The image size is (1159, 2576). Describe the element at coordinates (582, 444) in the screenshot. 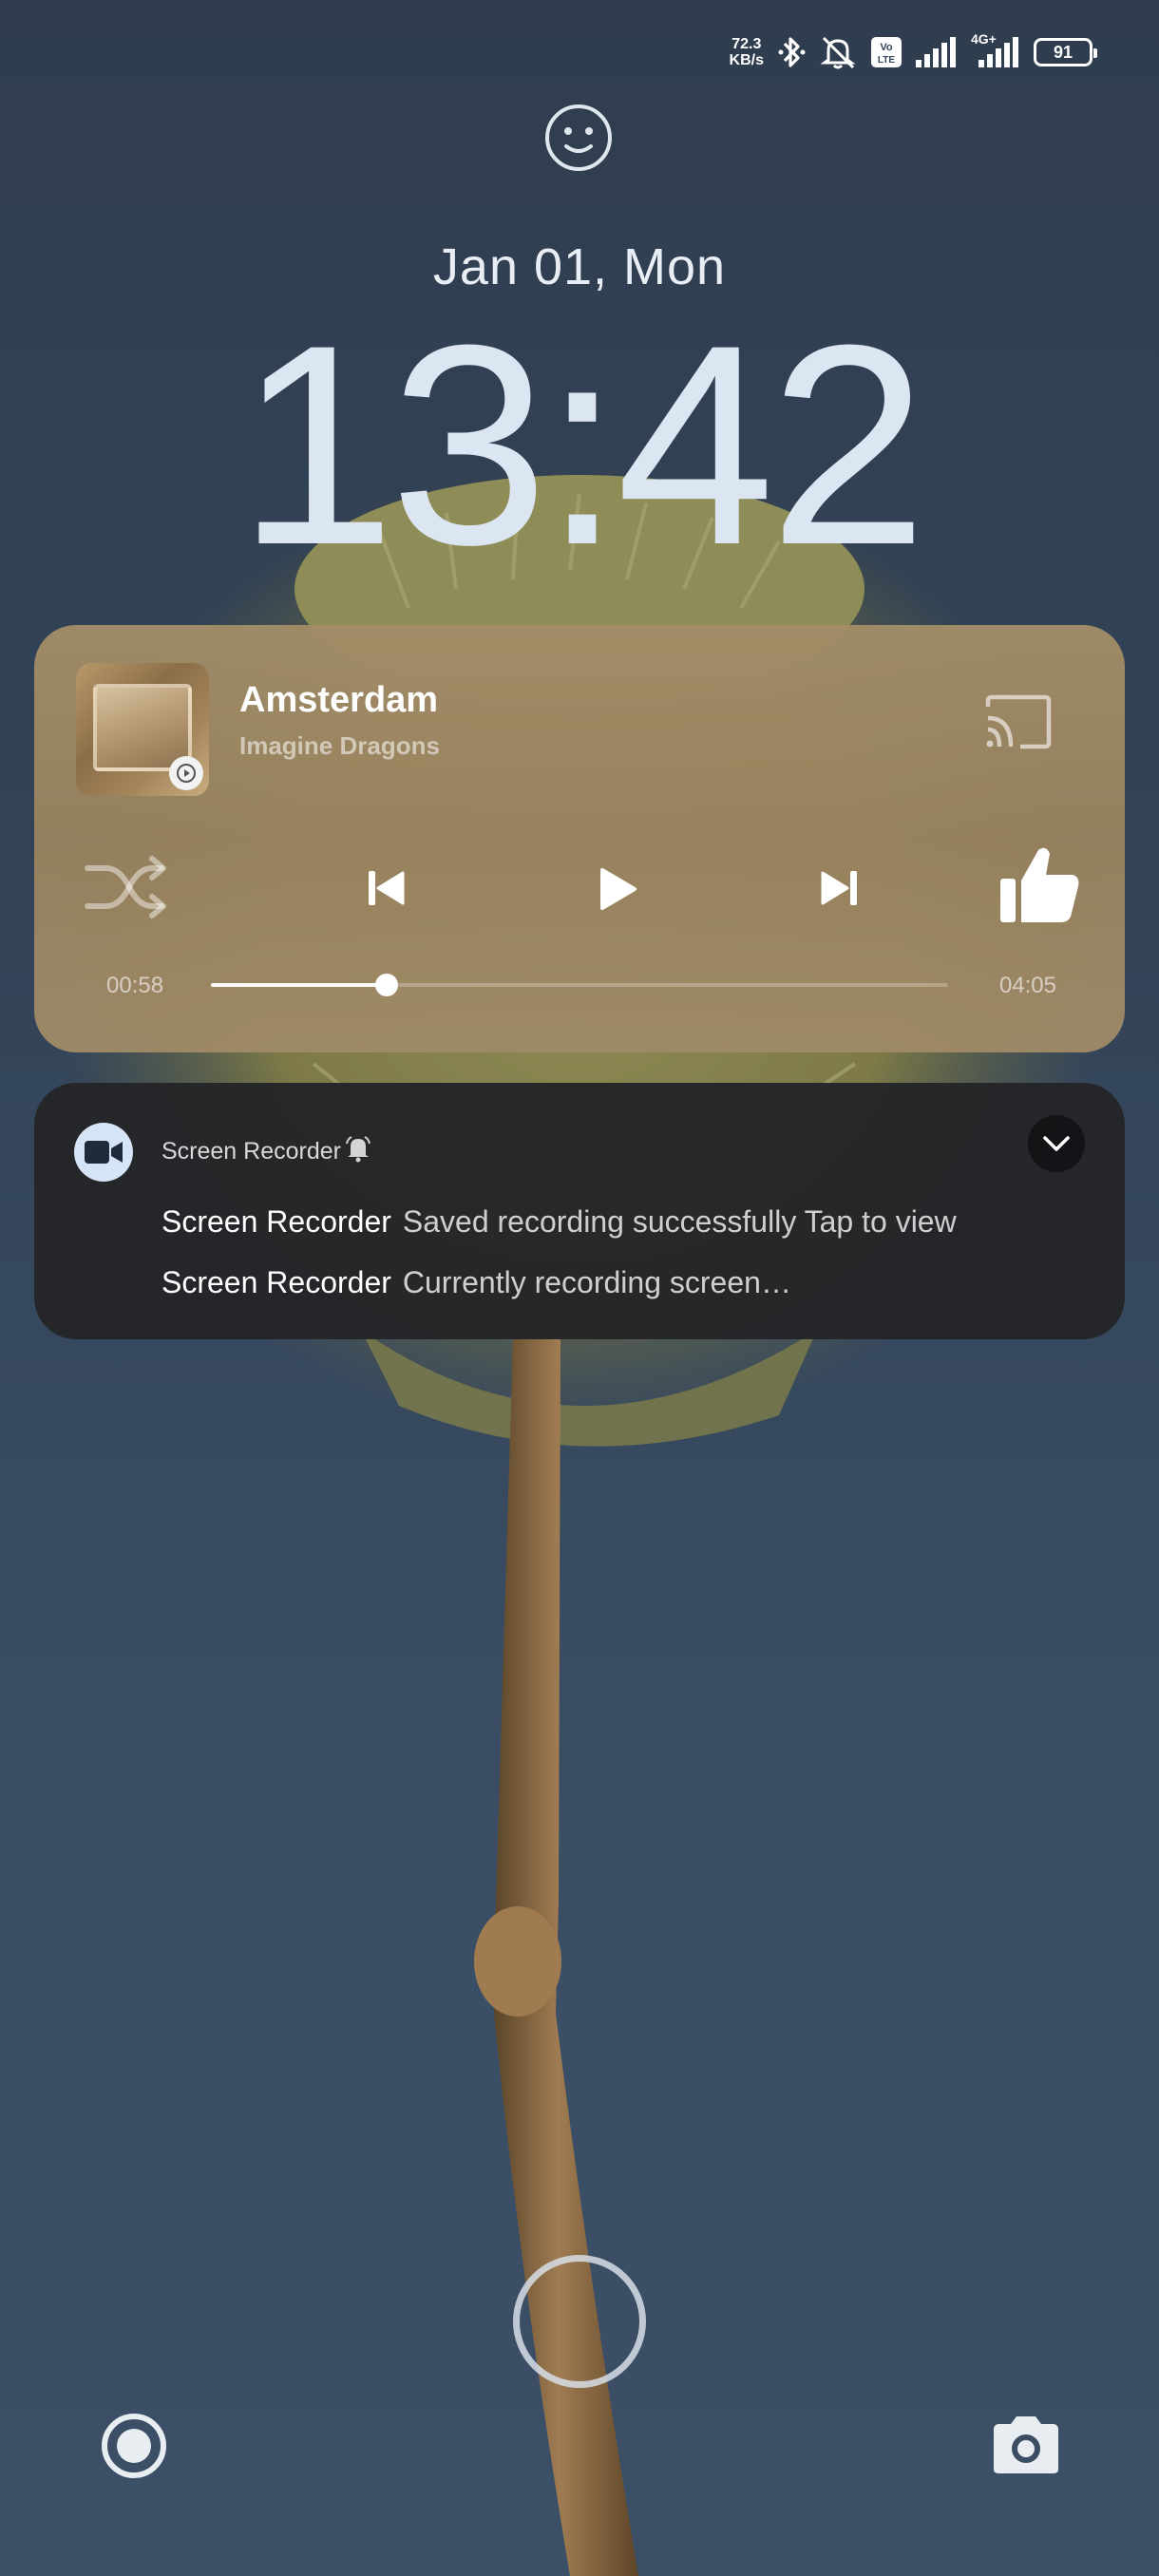

I see `lockscreen-clock: 13:42` at that location.